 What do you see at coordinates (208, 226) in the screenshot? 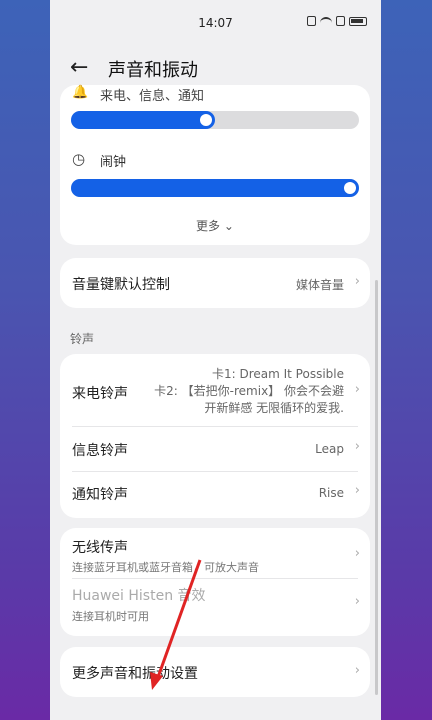
I see `more-label: 更多` at bounding box center [208, 226].